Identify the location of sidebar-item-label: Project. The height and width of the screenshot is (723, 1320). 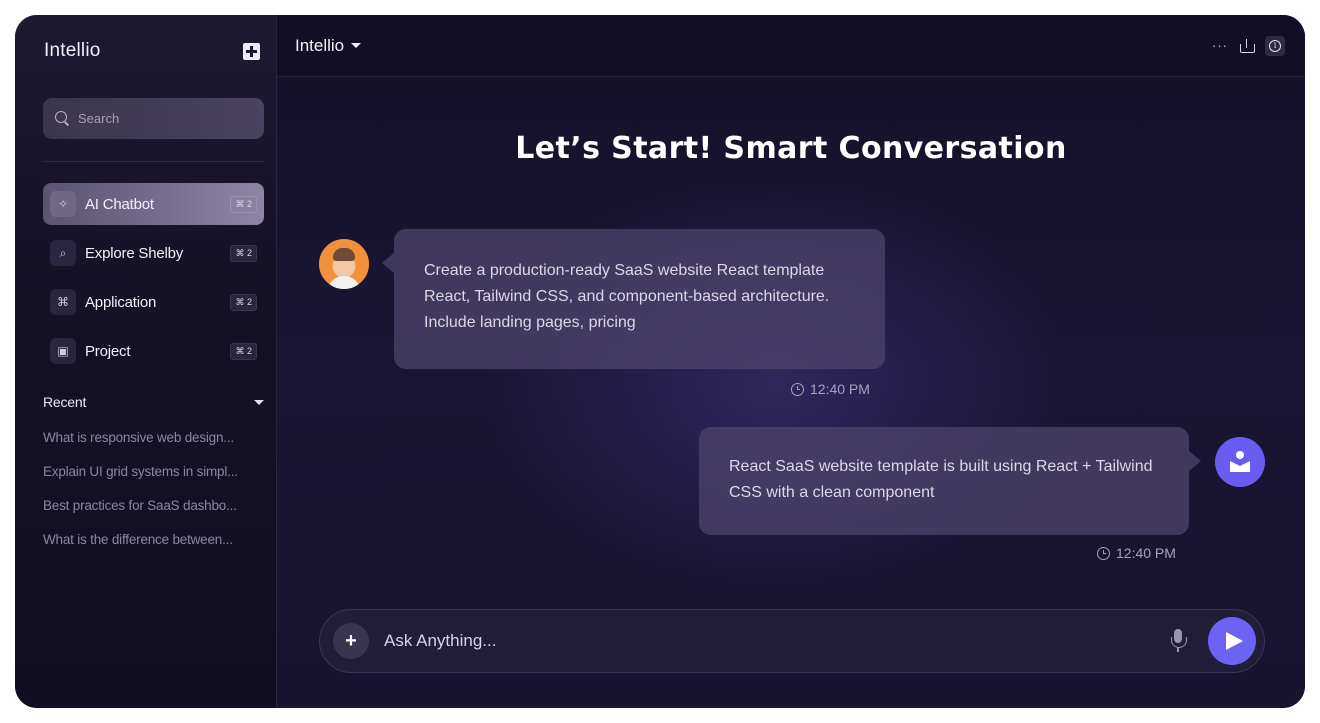
(108, 351).